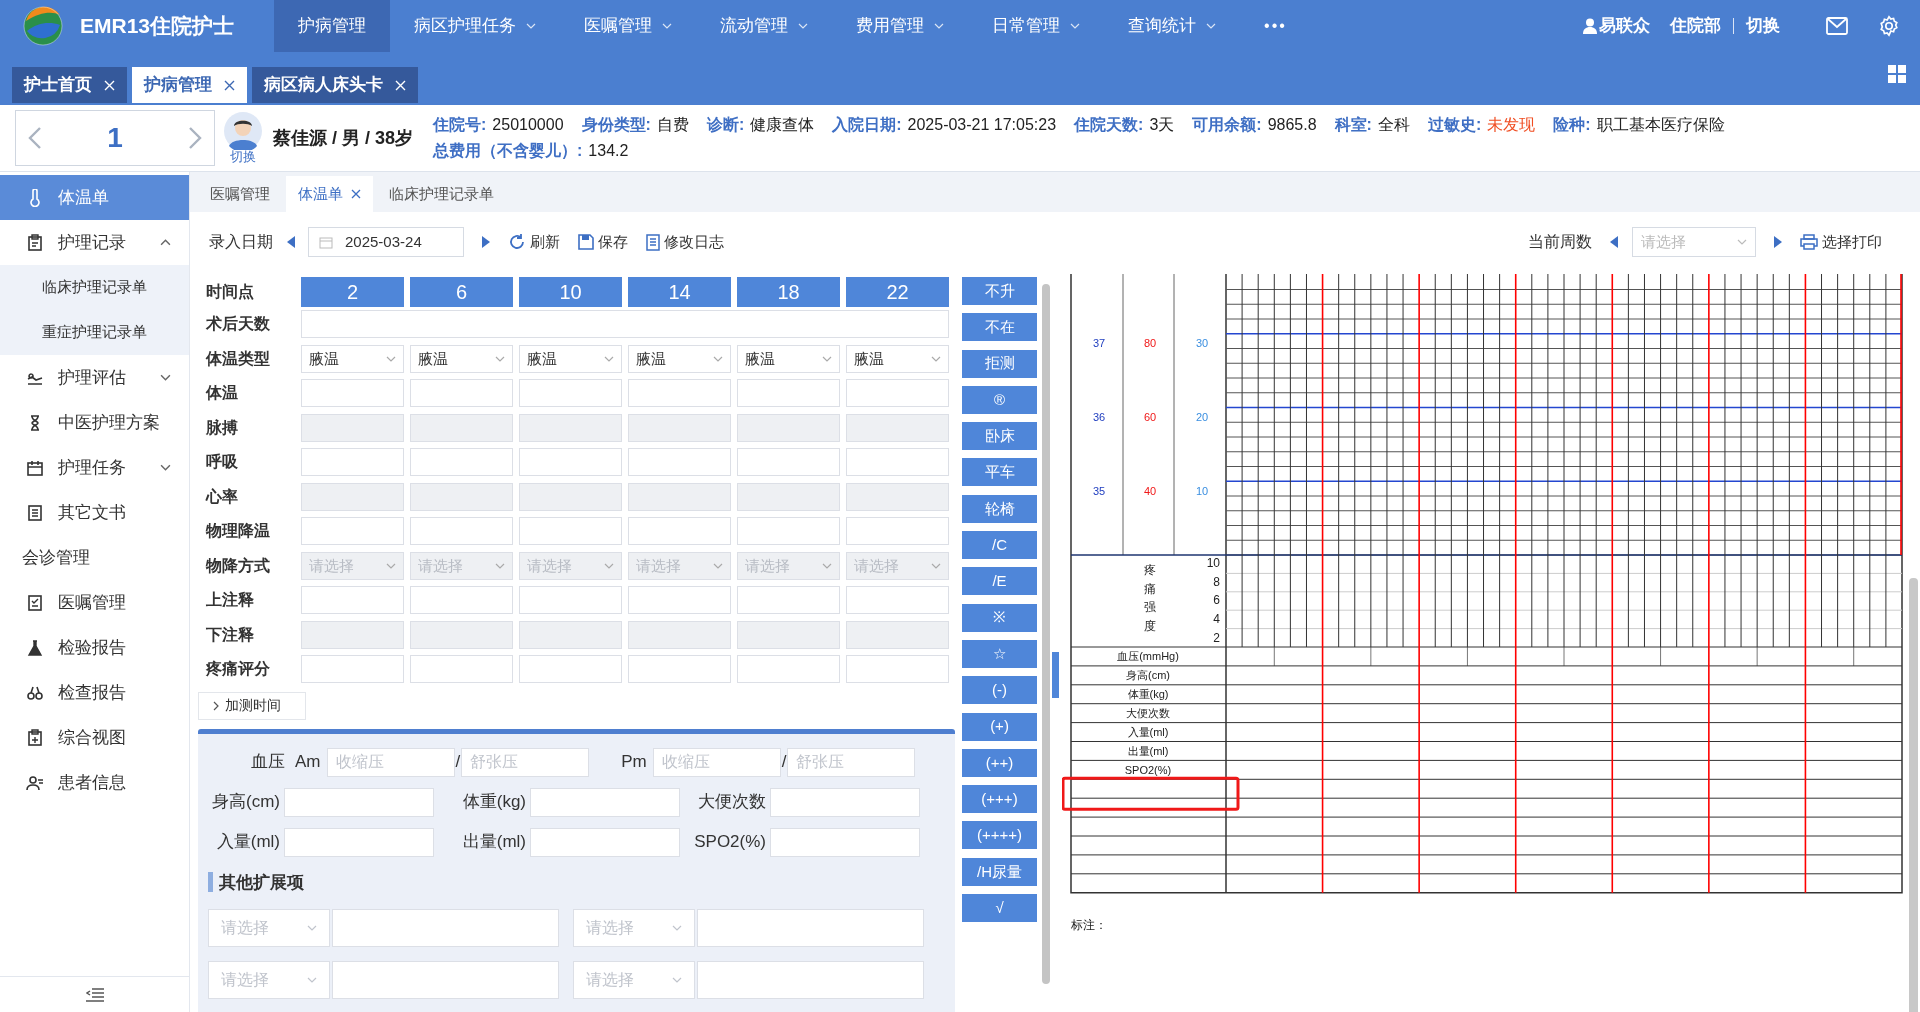 This screenshot has height=1012, width=1920. I want to click on symbol-button: /C, so click(999, 545).